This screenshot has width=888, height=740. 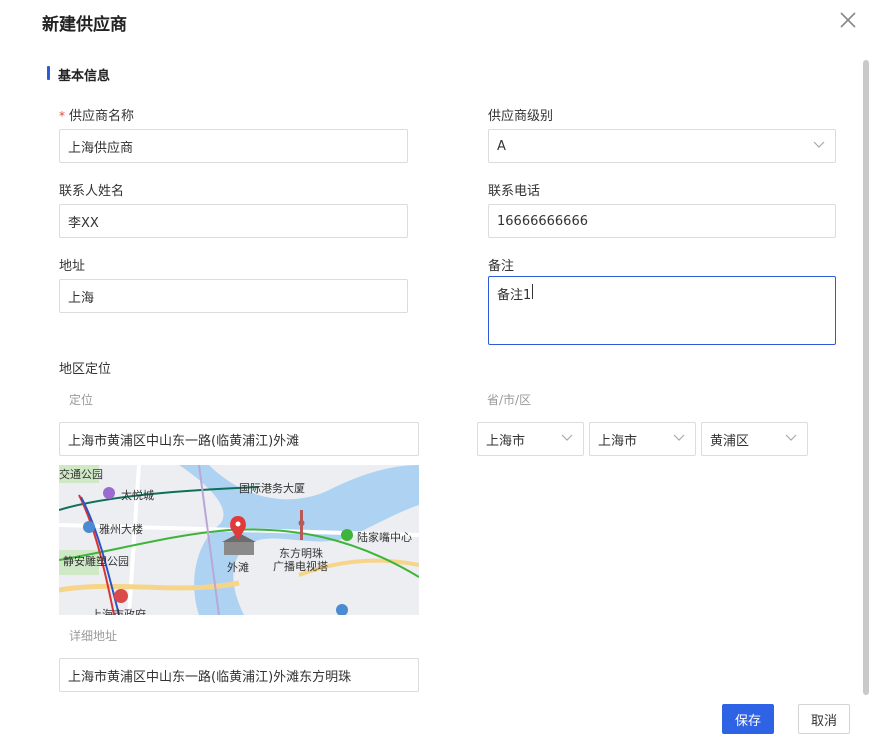 I want to click on remark-label: 备注, so click(x=501, y=266).